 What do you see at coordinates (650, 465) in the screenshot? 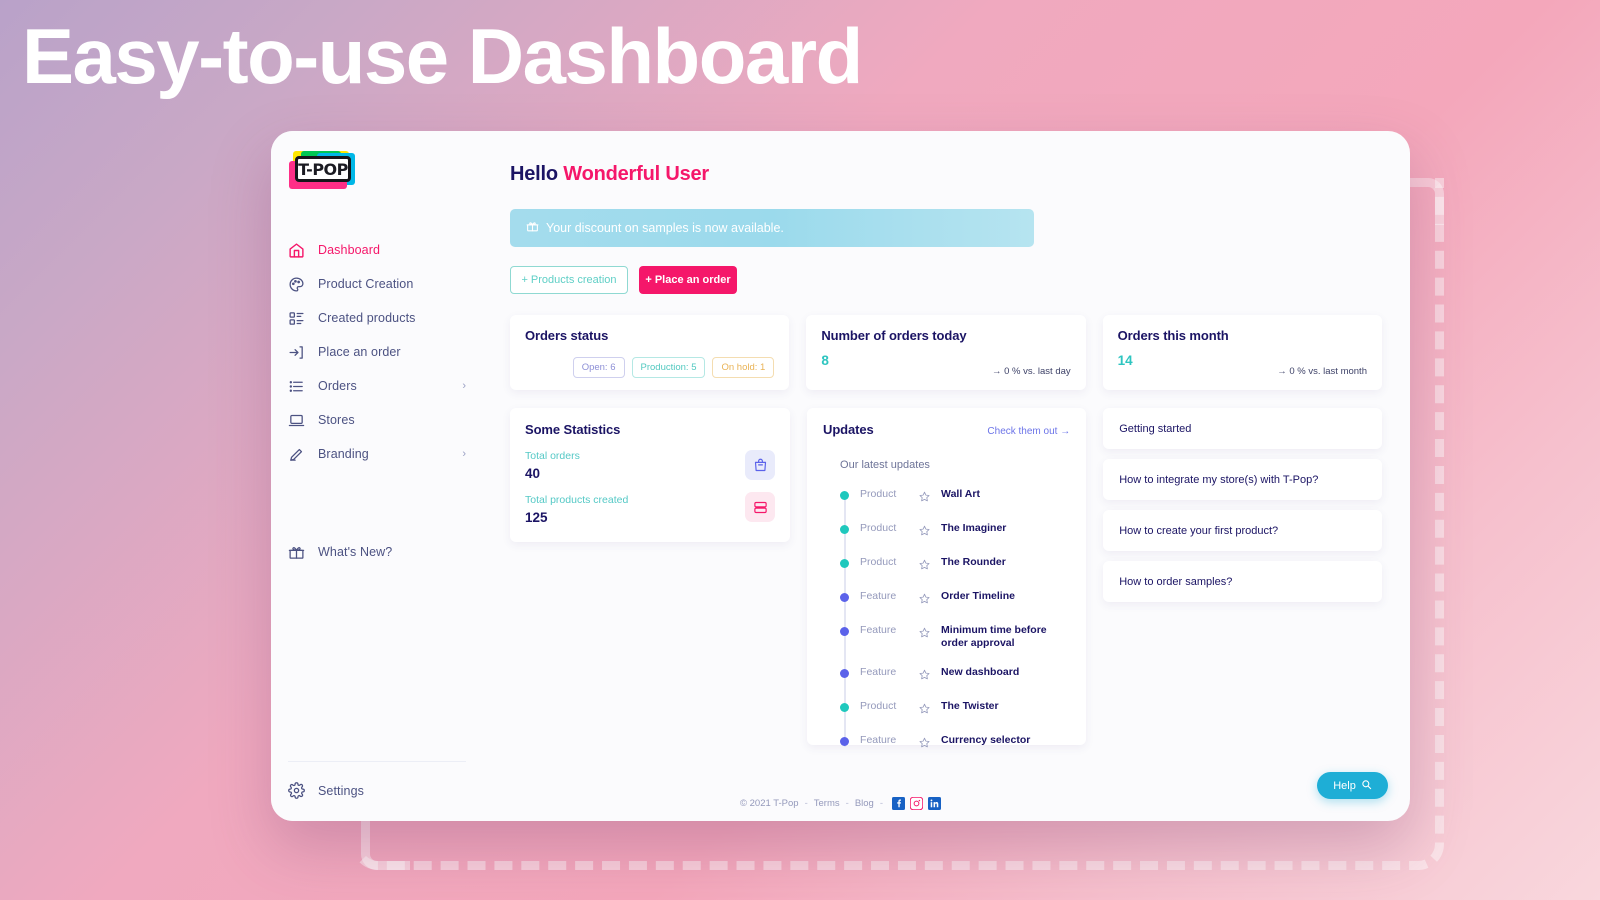
I see `stat-row-total-orders: Total orders 40` at bounding box center [650, 465].